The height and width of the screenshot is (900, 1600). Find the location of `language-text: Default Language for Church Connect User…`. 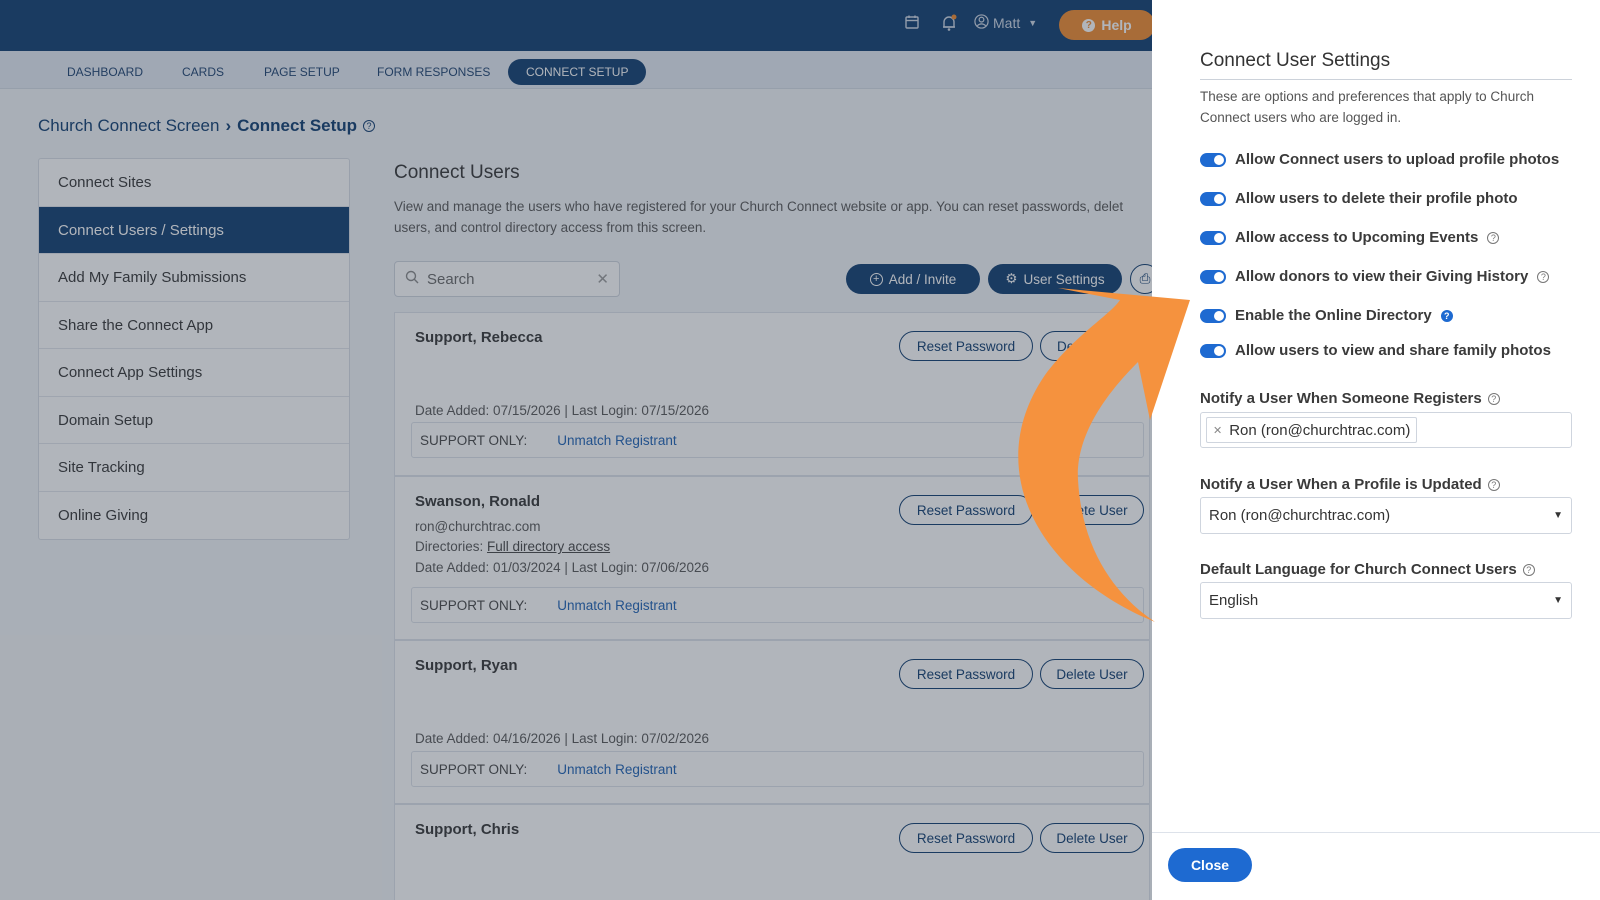

language-text: Default Language for Church Connect User… is located at coordinates (1358, 569).